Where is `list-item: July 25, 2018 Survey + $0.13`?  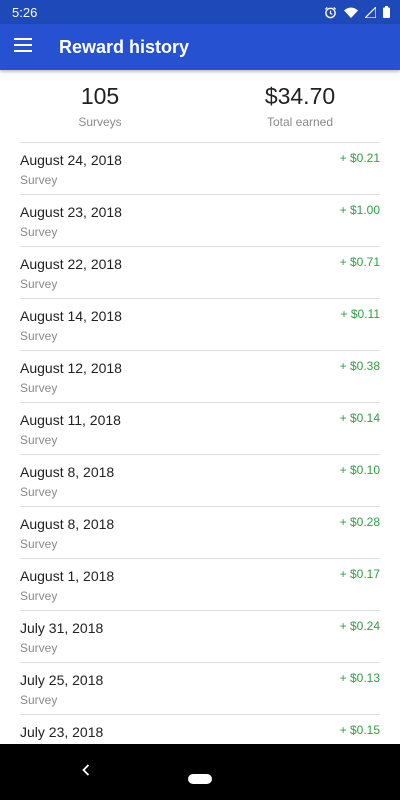 list-item: July 25, 2018 Survey + $0.13 is located at coordinates (200, 688).